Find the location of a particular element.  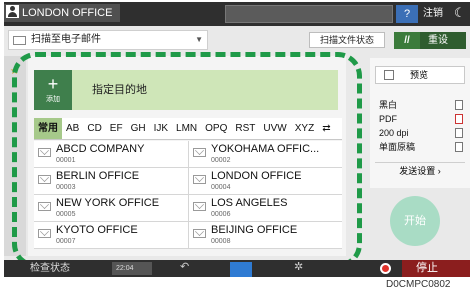

add-label: 添加 is located at coordinates (53, 99).